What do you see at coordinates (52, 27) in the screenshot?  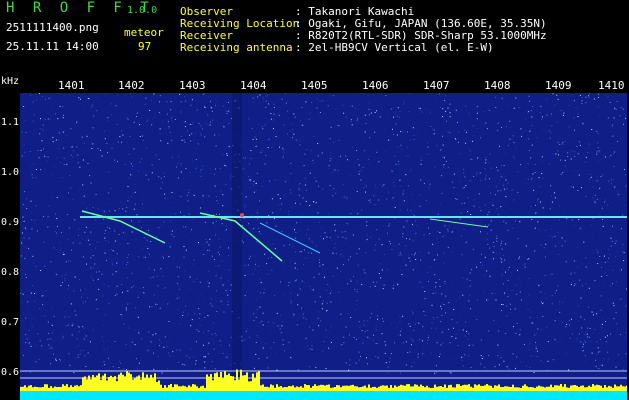 I see `file-name: 2511111400.png` at bounding box center [52, 27].